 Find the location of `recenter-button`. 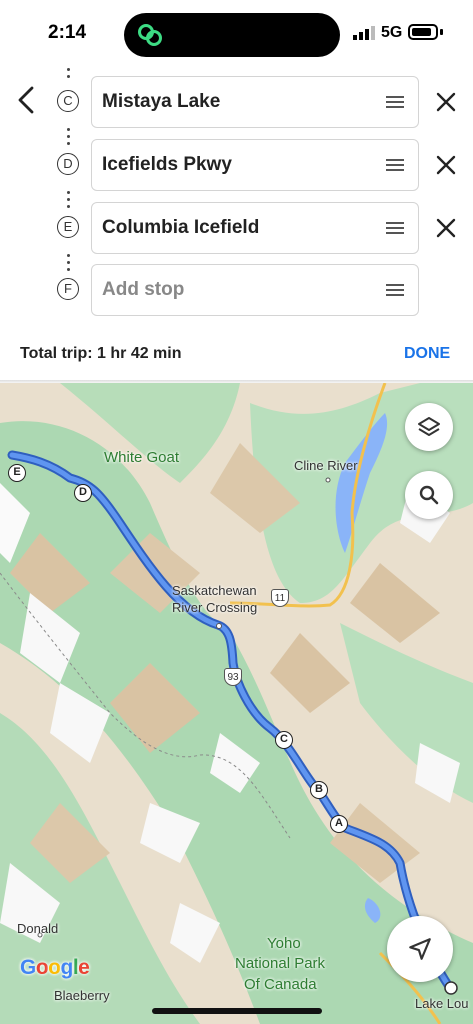

recenter-button is located at coordinates (420, 949).